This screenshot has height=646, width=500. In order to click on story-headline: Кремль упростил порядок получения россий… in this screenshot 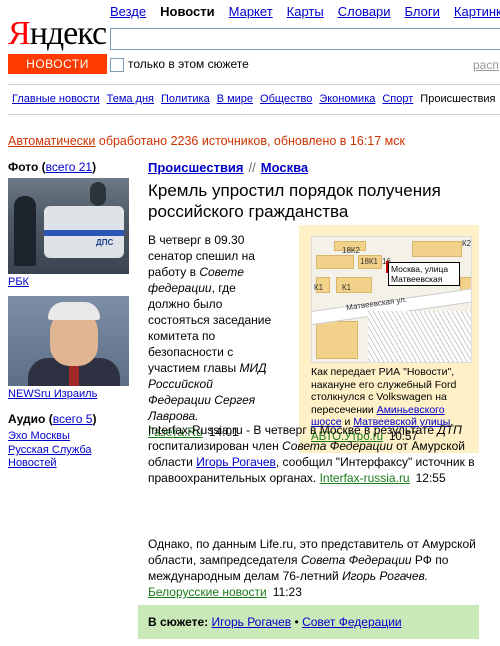, I will do `click(294, 201)`.